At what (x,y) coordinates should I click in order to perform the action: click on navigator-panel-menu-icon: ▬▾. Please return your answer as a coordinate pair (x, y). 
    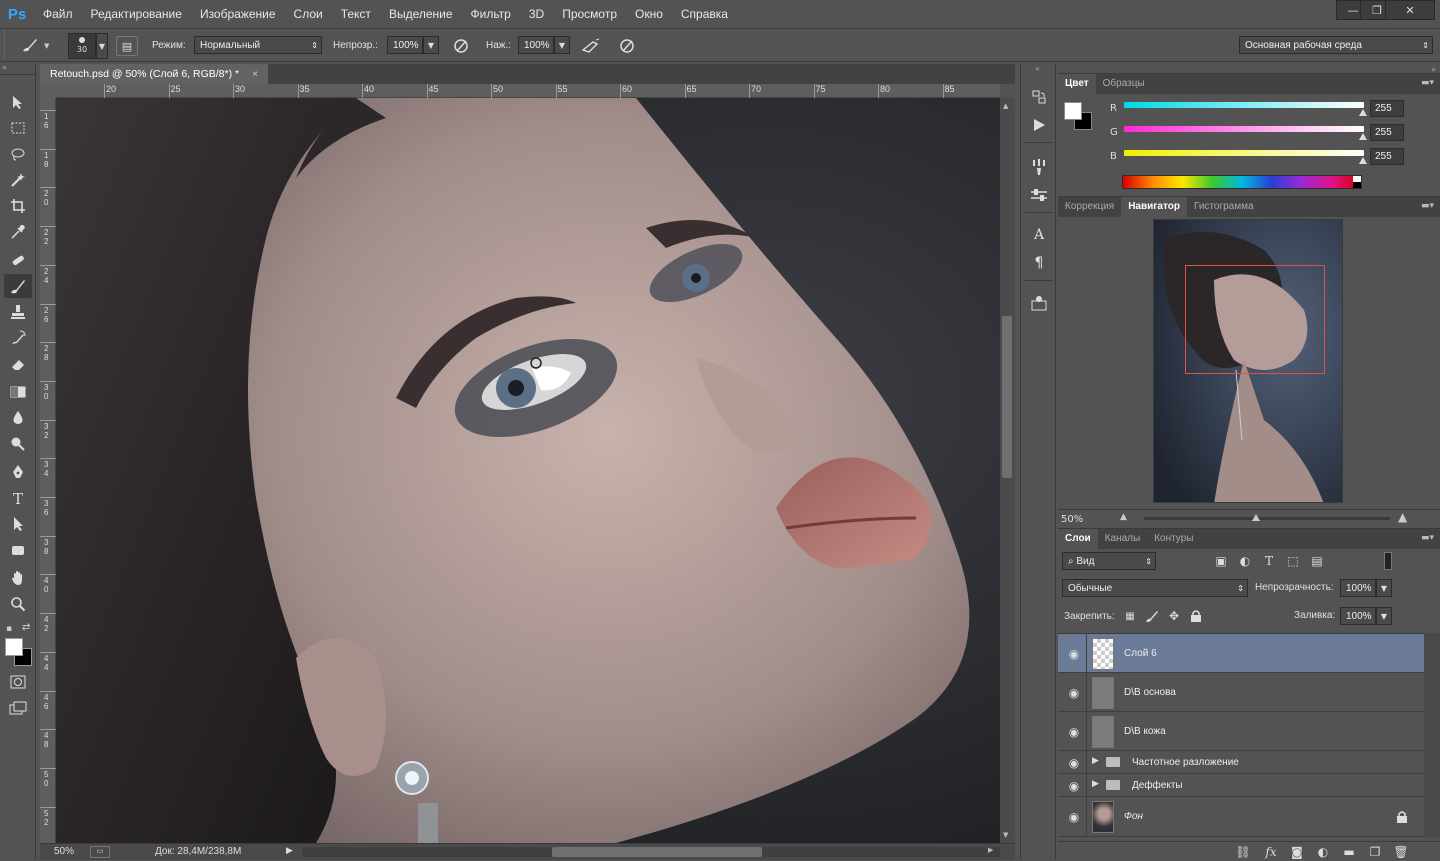
    Looking at the image, I should click on (1427, 206).